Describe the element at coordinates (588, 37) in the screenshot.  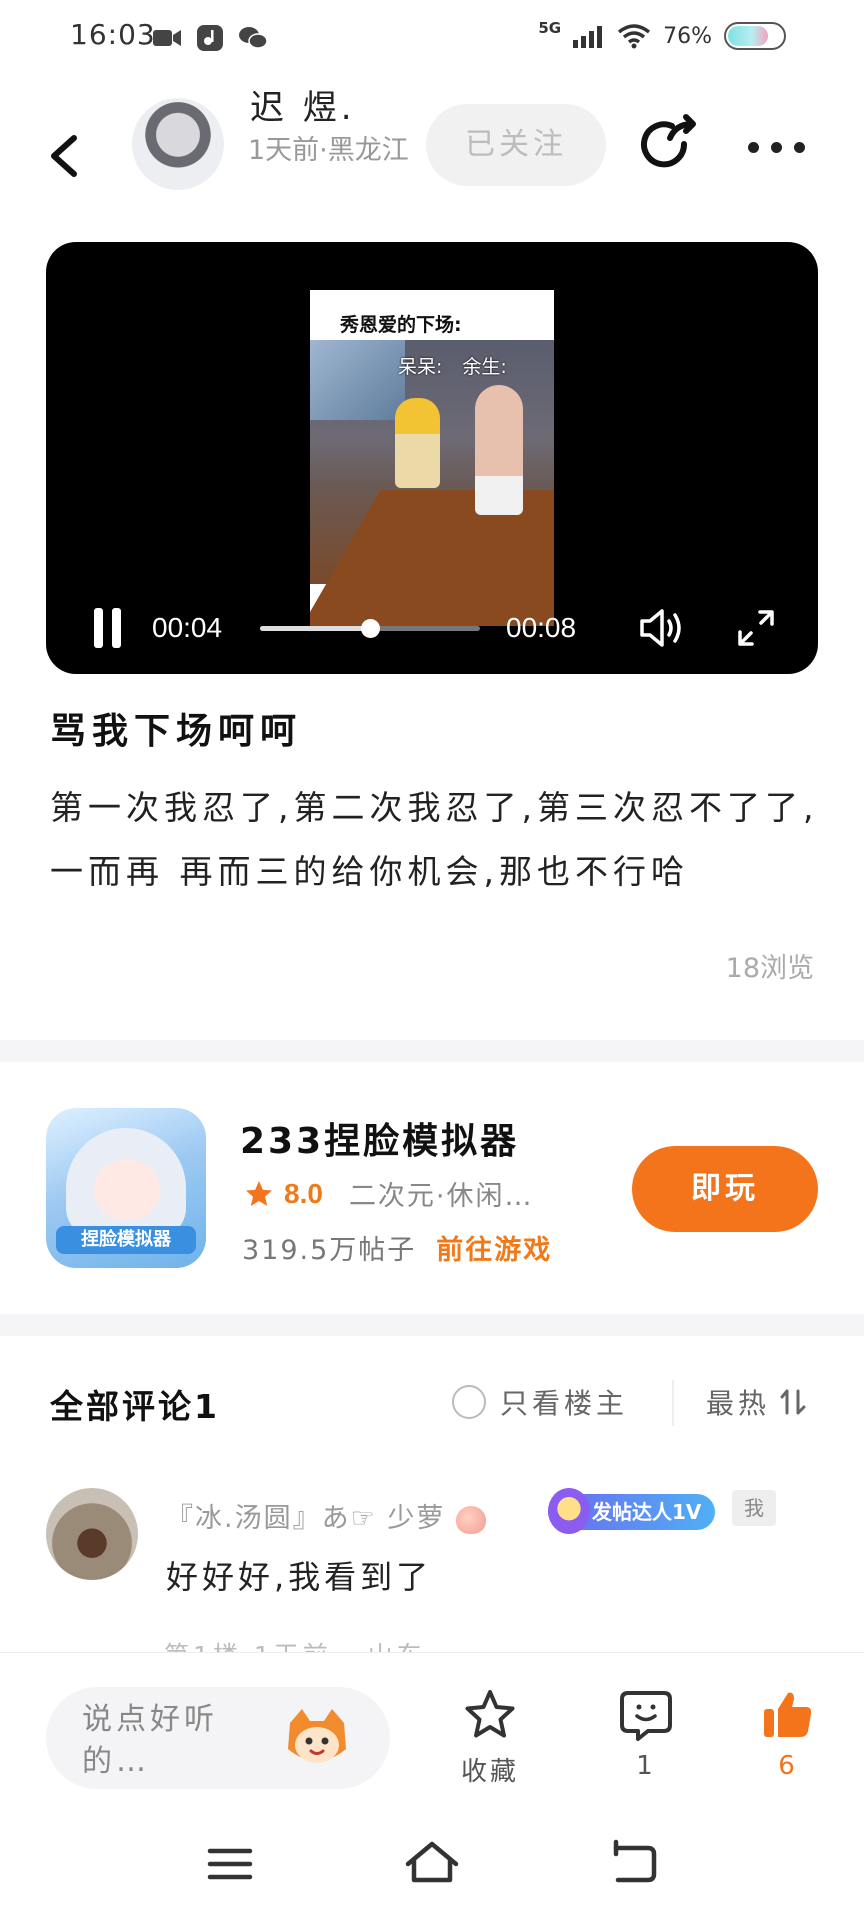
I see `cellular-signal-icon` at that location.